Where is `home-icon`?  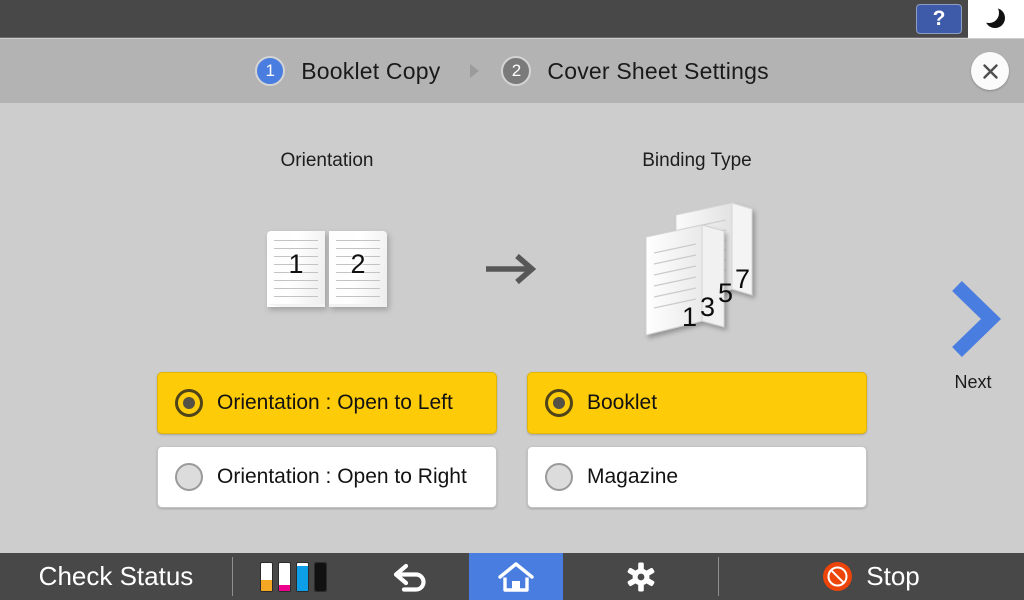
home-icon is located at coordinates (516, 576).